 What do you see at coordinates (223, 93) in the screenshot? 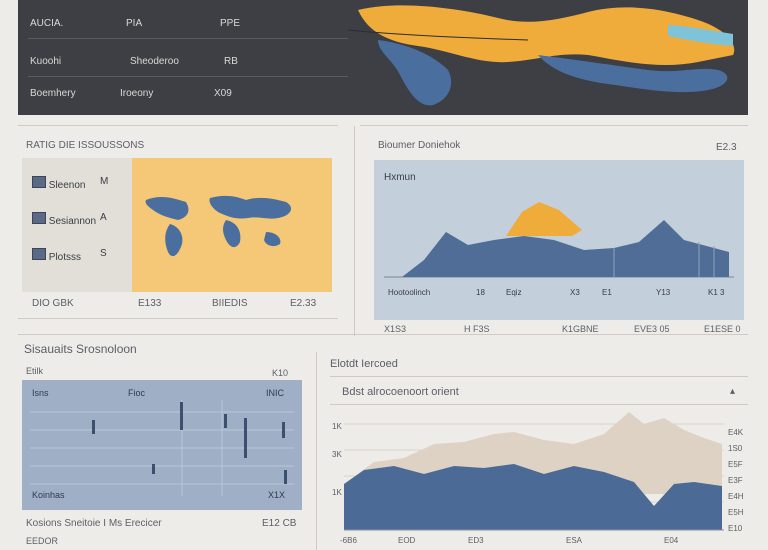
I see `top-row-3-c: X09` at bounding box center [223, 93].